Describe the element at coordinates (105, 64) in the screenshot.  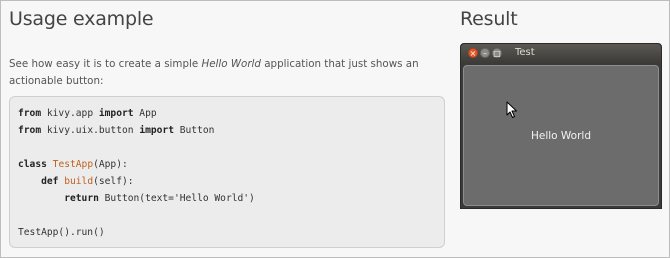
I see `intro-text-start: See how easy it is to create a simple` at that location.